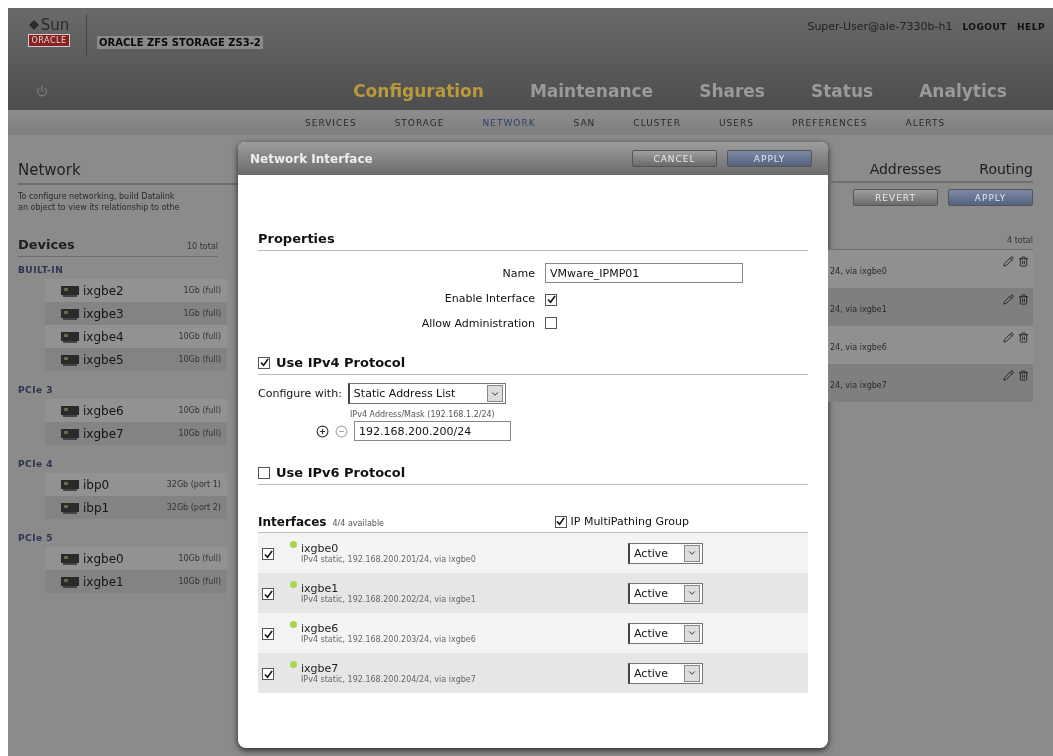 Image resolution: width=1053 pixels, height=756 pixels. I want to click on device-row: ibp1 32Gb (port 2), so click(136, 507).